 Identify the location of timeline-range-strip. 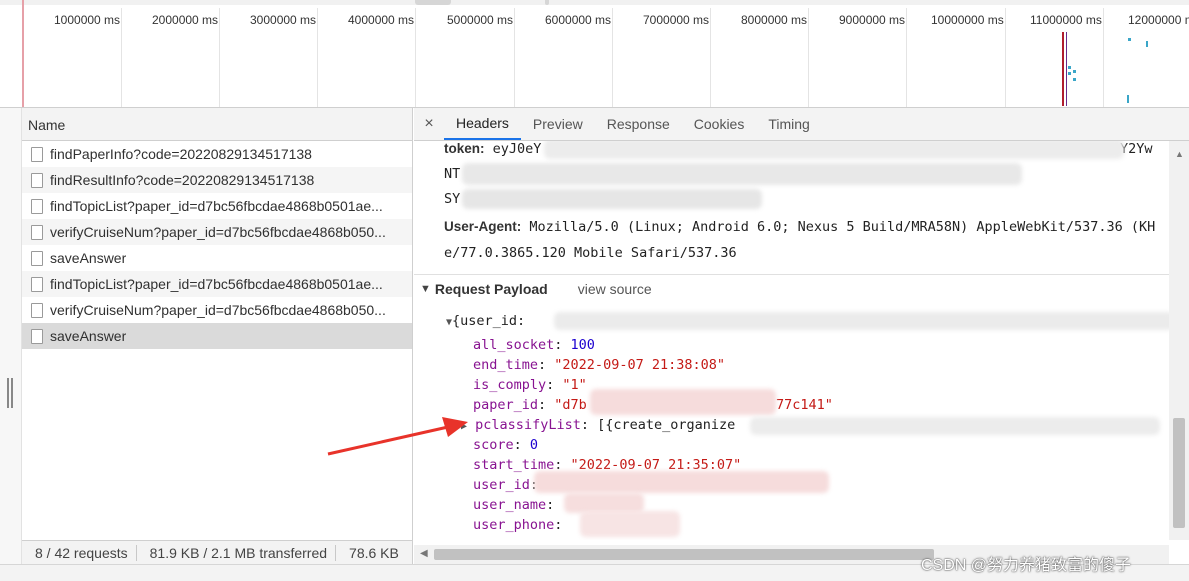
(594, 2).